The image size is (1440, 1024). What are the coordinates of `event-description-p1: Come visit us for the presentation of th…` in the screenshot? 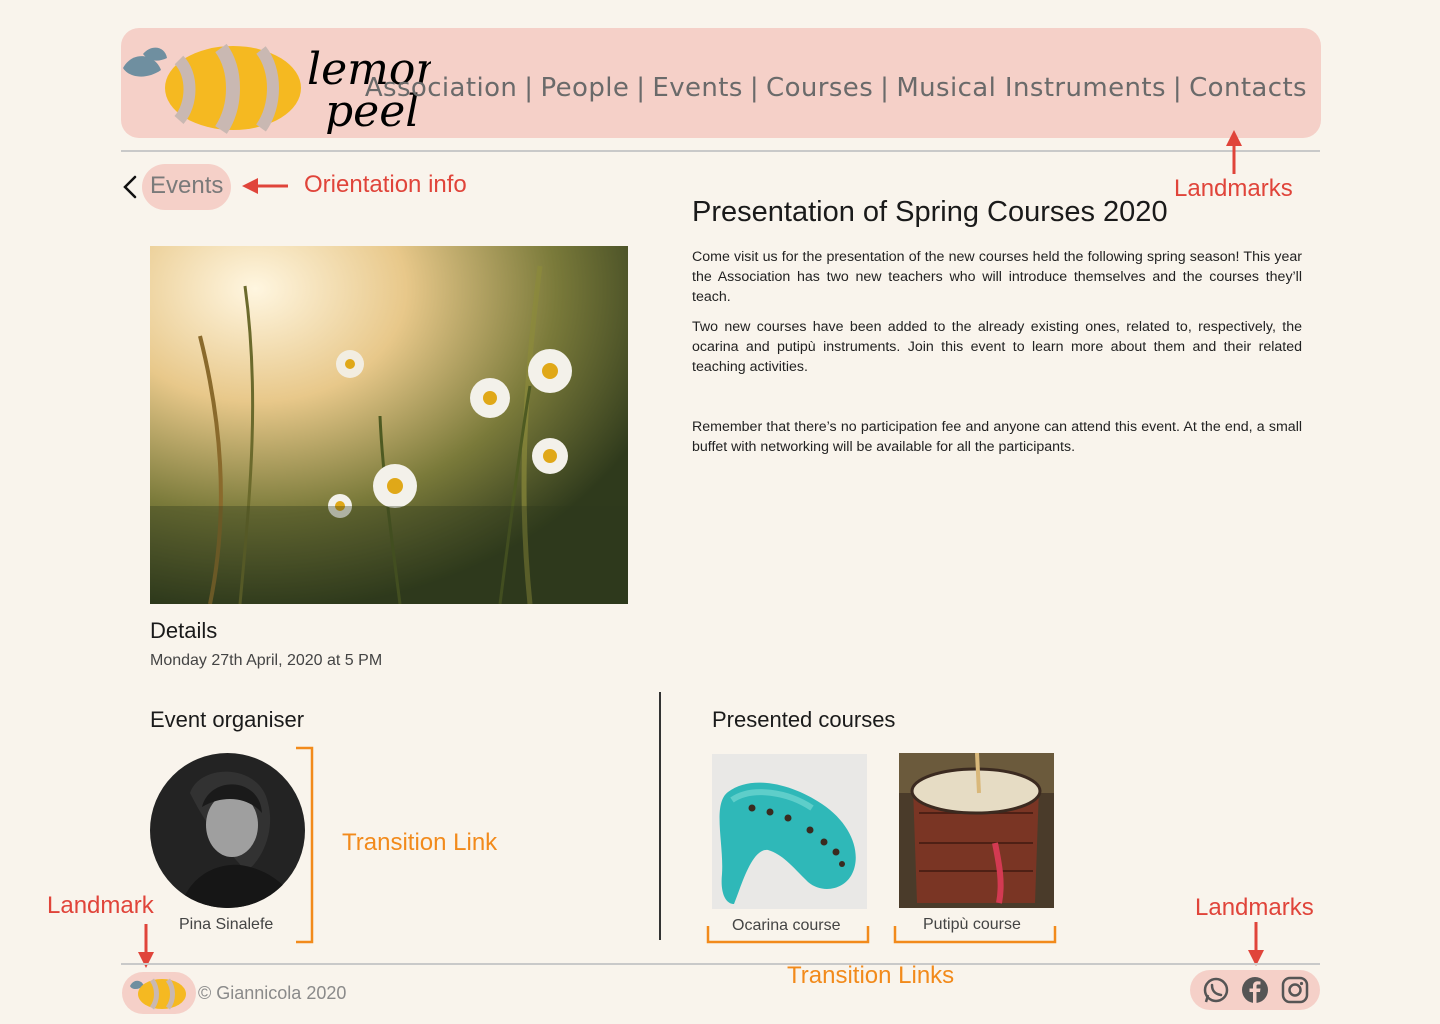 It's located at (997, 277).